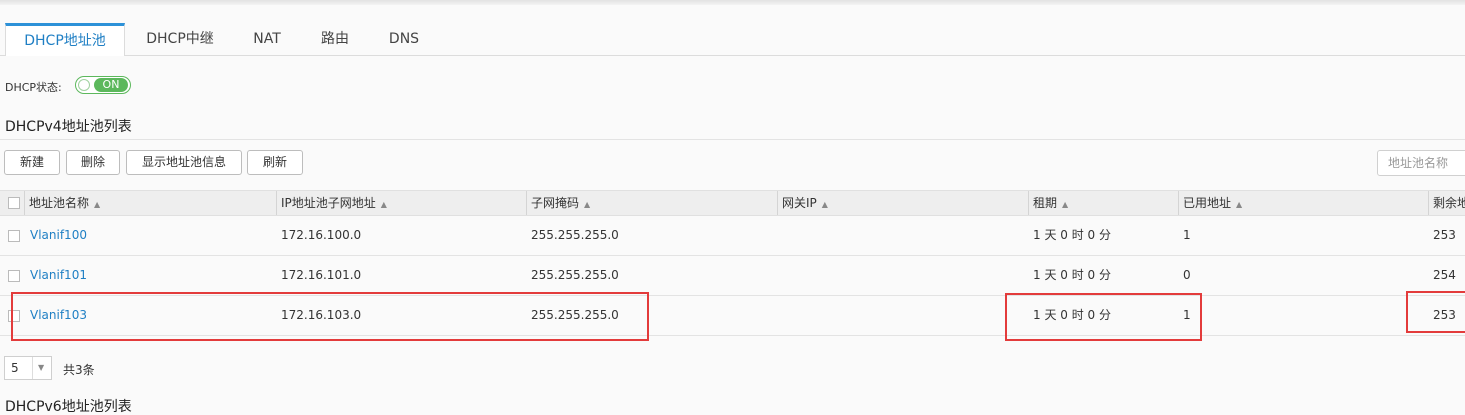 The width and height of the screenshot is (1465, 415). I want to click on remaining-cell: 254, so click(1444, 275).